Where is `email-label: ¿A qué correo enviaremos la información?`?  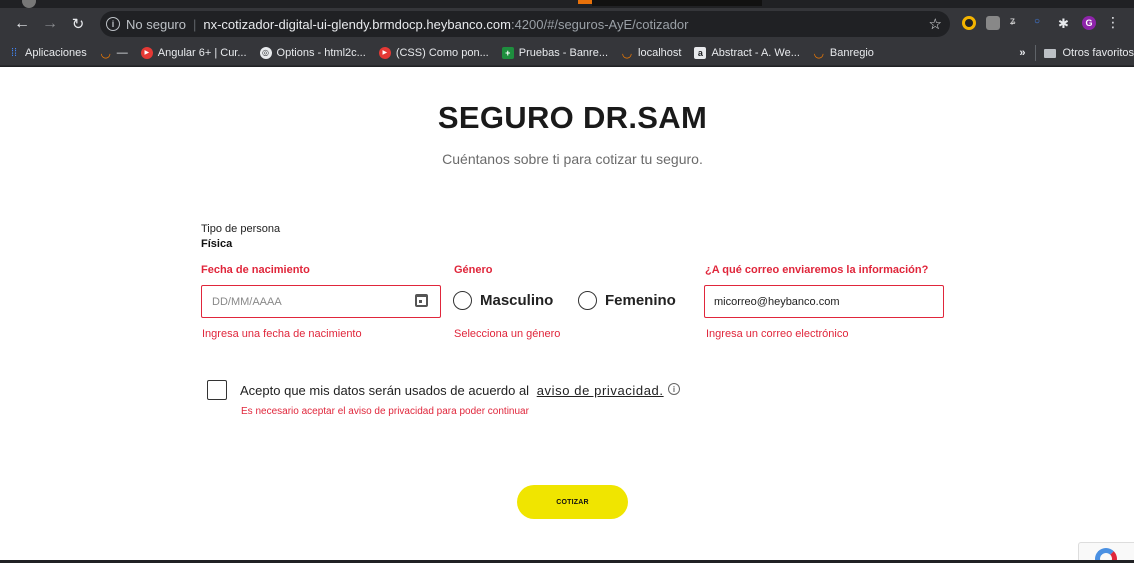
email-label: ¿A qué correo enviaremos la información? is located at coordinates (817, 270).